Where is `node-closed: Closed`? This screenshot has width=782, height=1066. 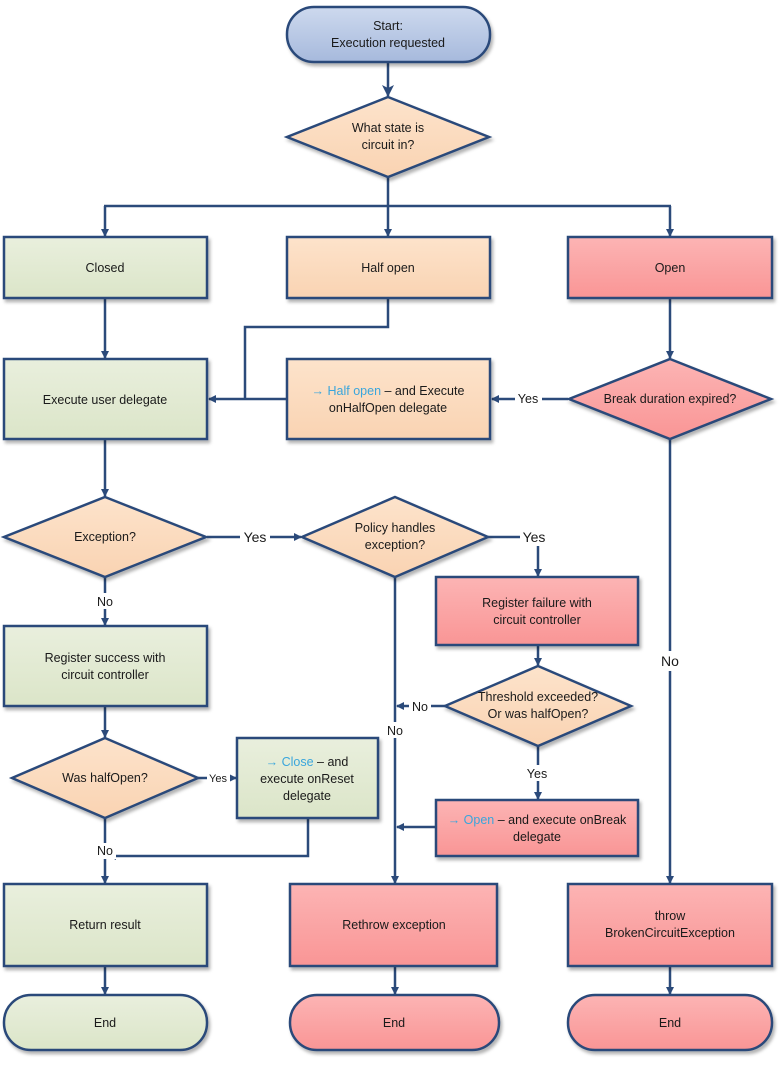
node-closed: Closed is located at coordinates (105, 267).